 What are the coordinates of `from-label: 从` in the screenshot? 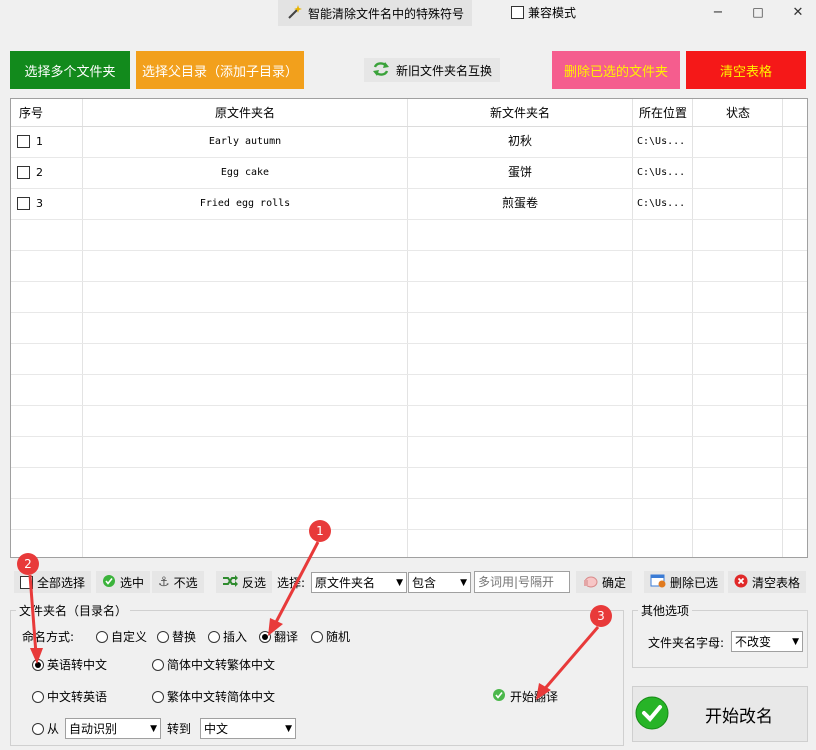 It's located at (53, 729).